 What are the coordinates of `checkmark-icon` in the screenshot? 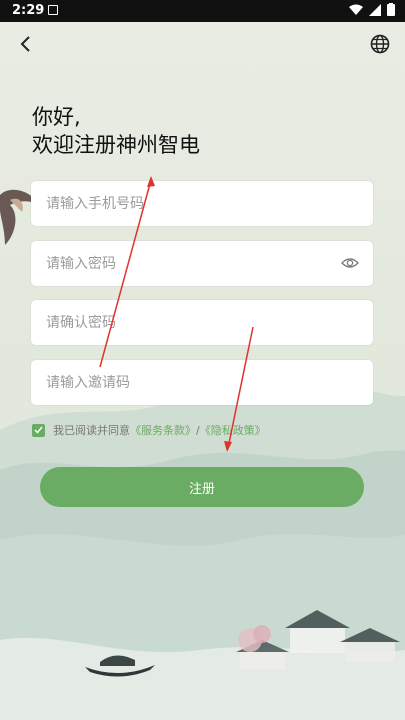 It's located at (38, 430).